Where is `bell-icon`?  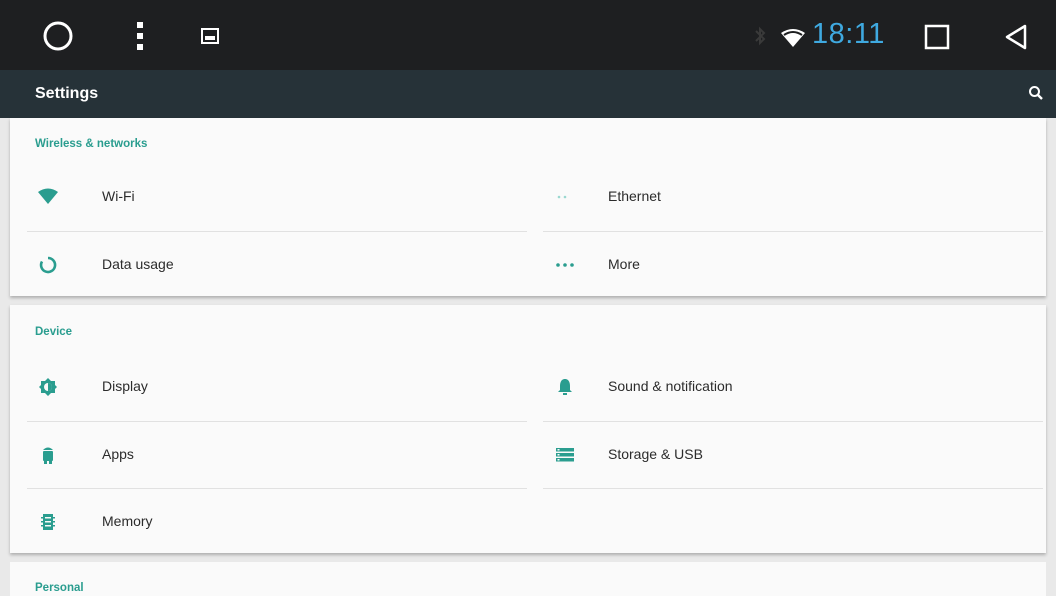 bell-icon is located at coordinates (565, 387).